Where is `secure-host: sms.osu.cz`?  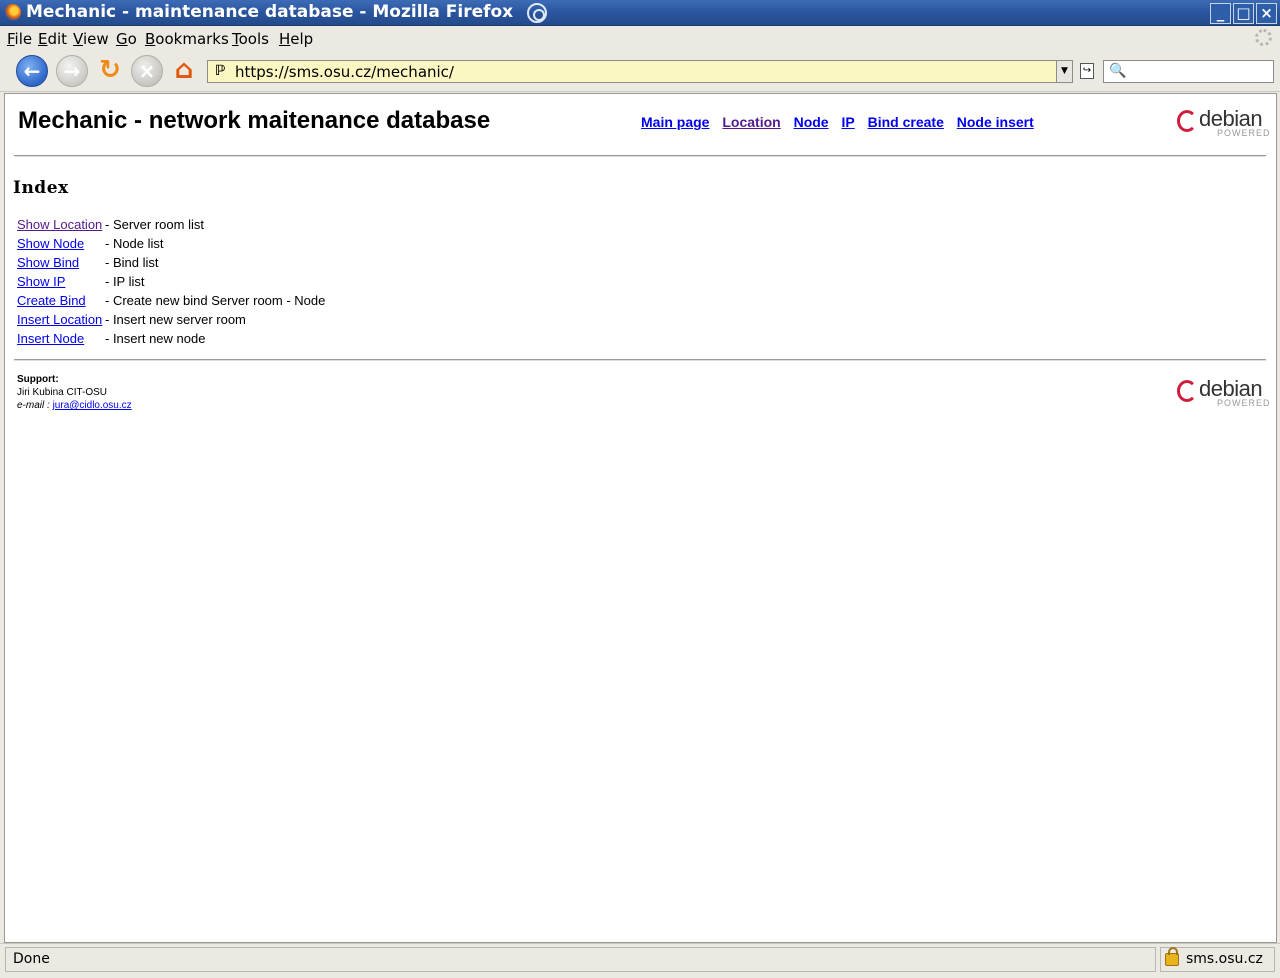
secure-host: sms.osu.cz is located at coordinates (1224, 959).